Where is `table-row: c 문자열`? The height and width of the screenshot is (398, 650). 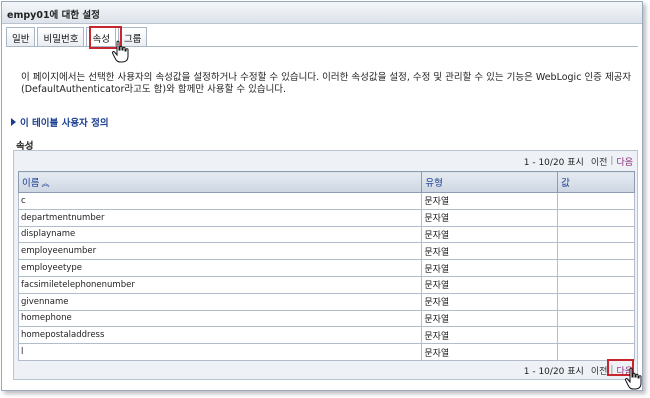 table-row: c 문자열 is located at coordinates (326, 201).